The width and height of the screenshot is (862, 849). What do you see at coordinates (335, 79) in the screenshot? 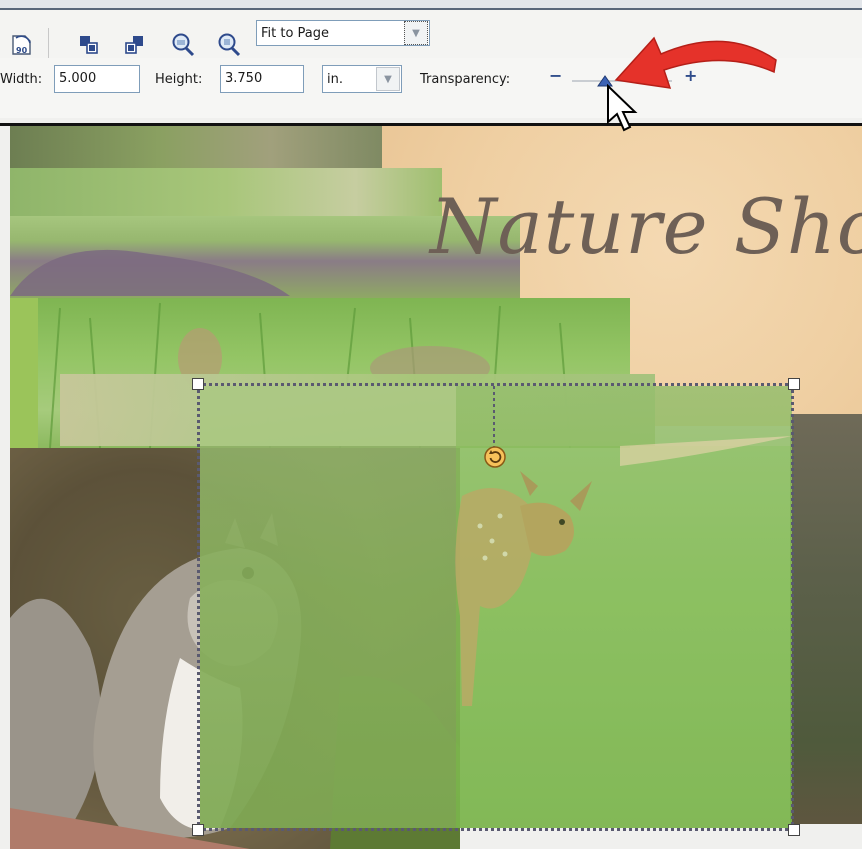
I see `unit-select-value: in.` at bounding box center [335, 79].